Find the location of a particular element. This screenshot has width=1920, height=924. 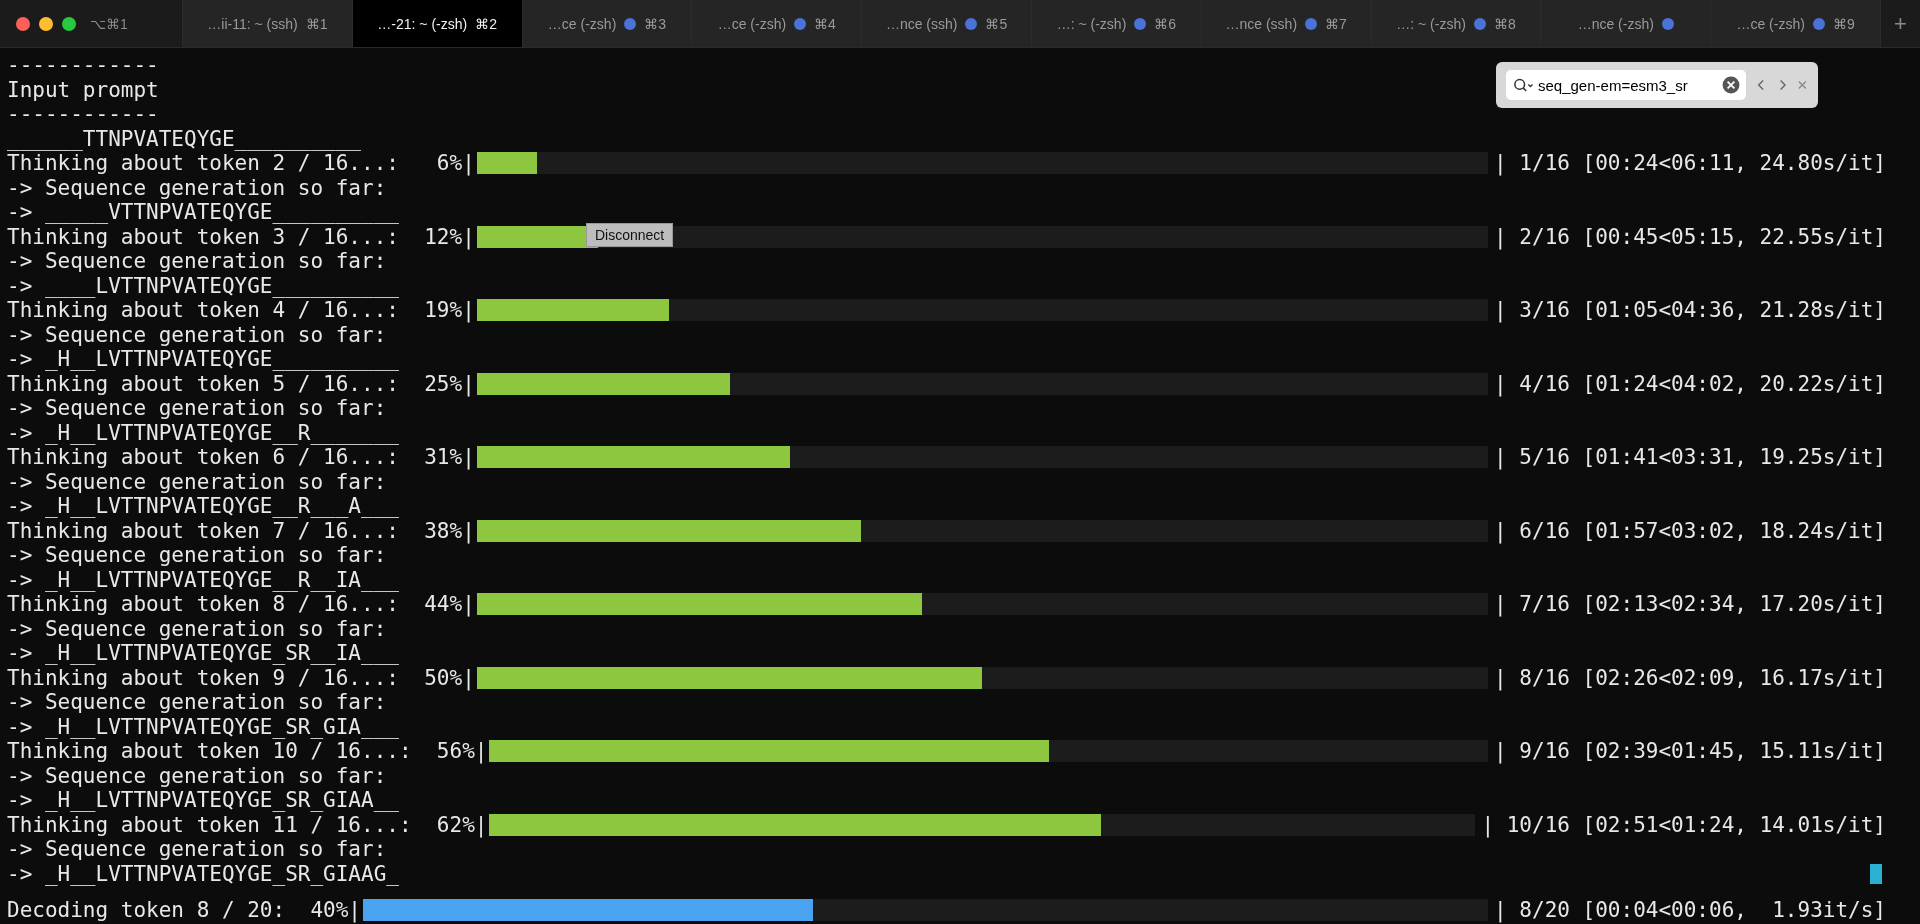

progress-label: Thinking about token 2 / 16...: 6%| is located at coordinates (241, 163).